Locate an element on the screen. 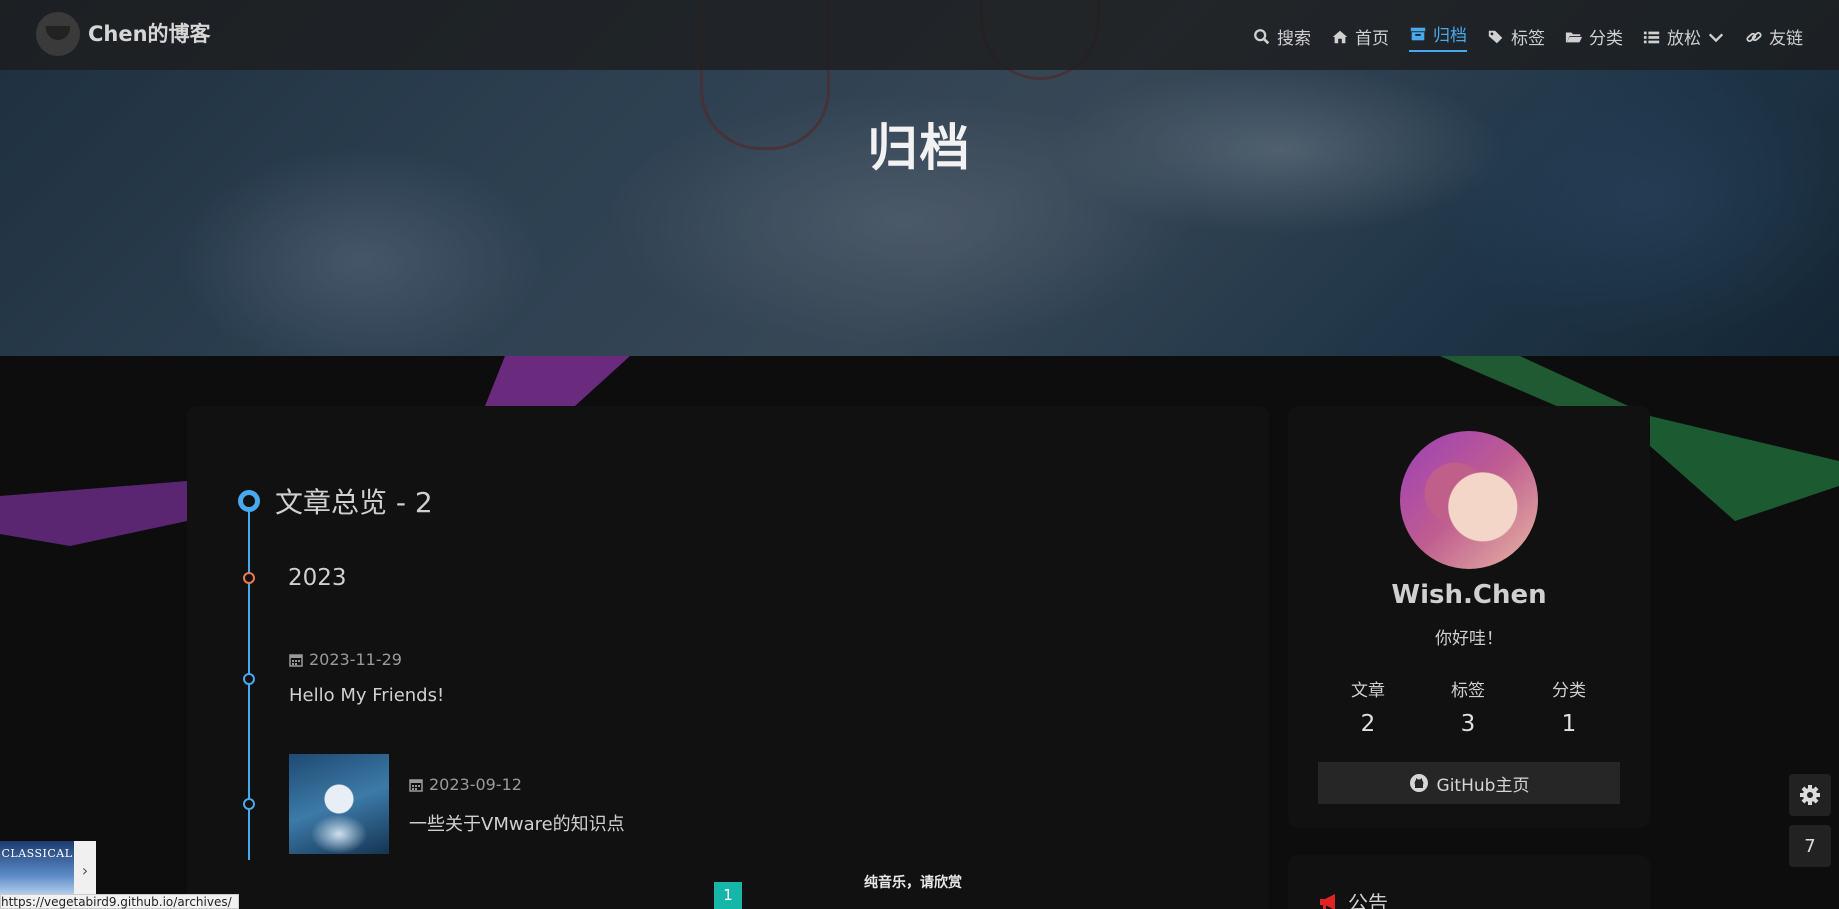  navbar: Chen的博客 搜索 首页 归档 标签 分类 放松 友链 is located at coordinates (919, 35).